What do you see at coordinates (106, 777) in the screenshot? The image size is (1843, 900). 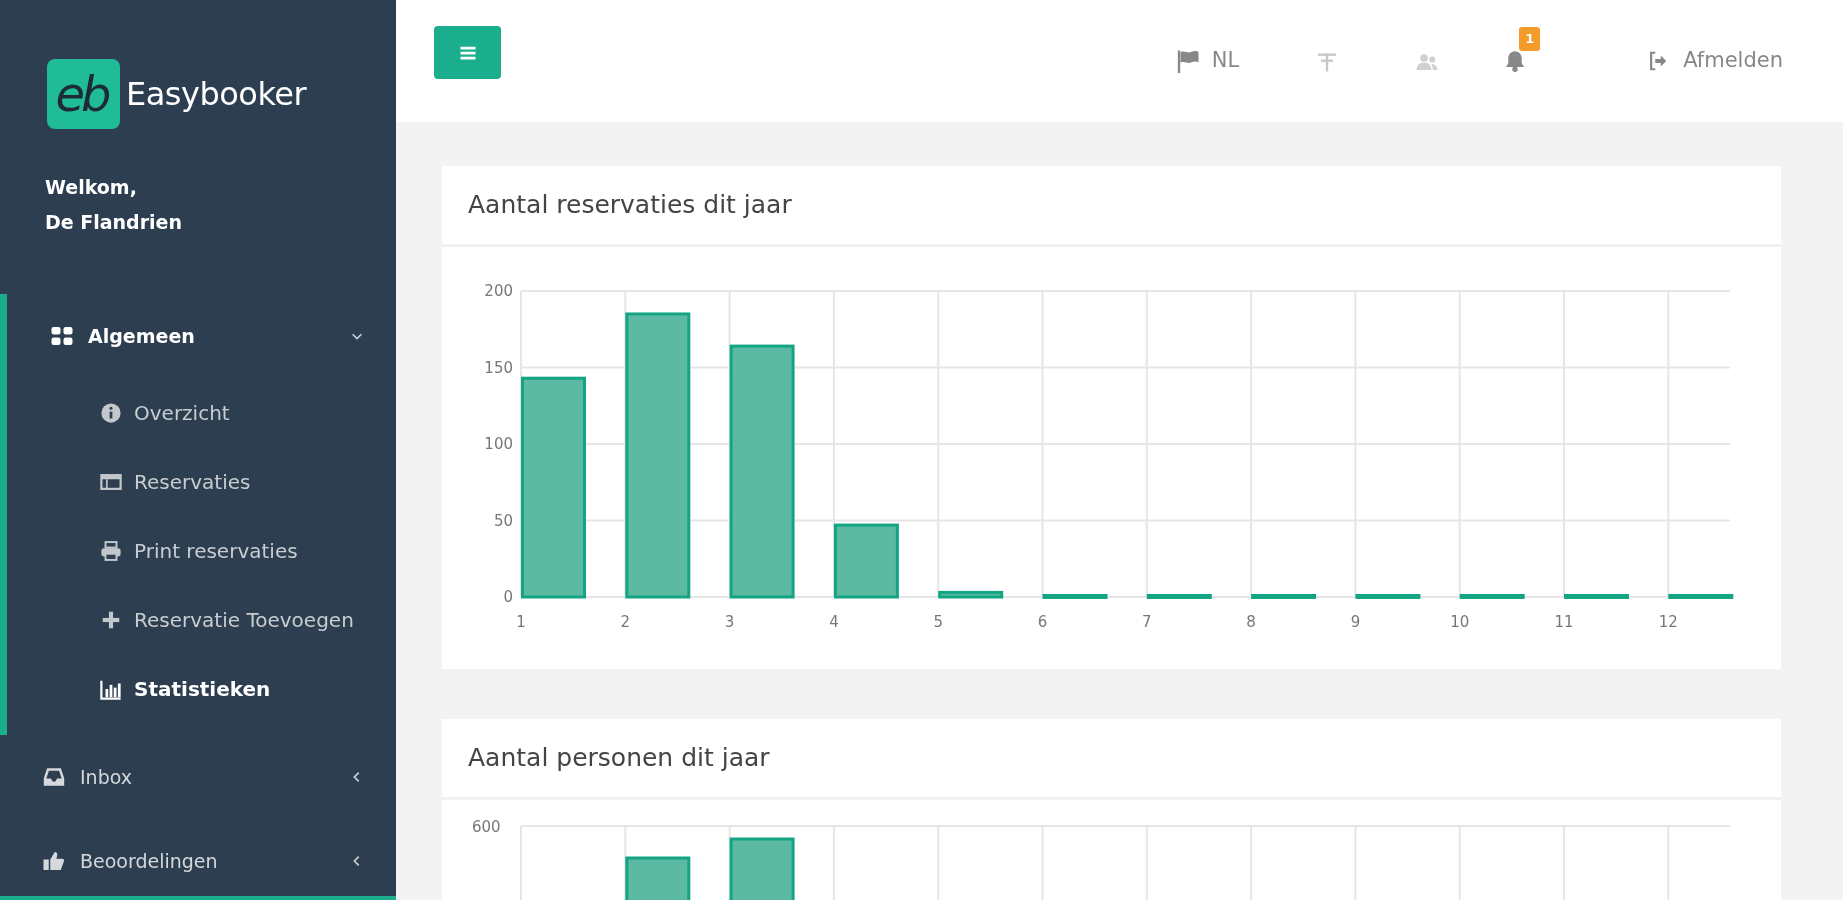 I see `menu-item: Inbox` at bounding box center [106, 777].